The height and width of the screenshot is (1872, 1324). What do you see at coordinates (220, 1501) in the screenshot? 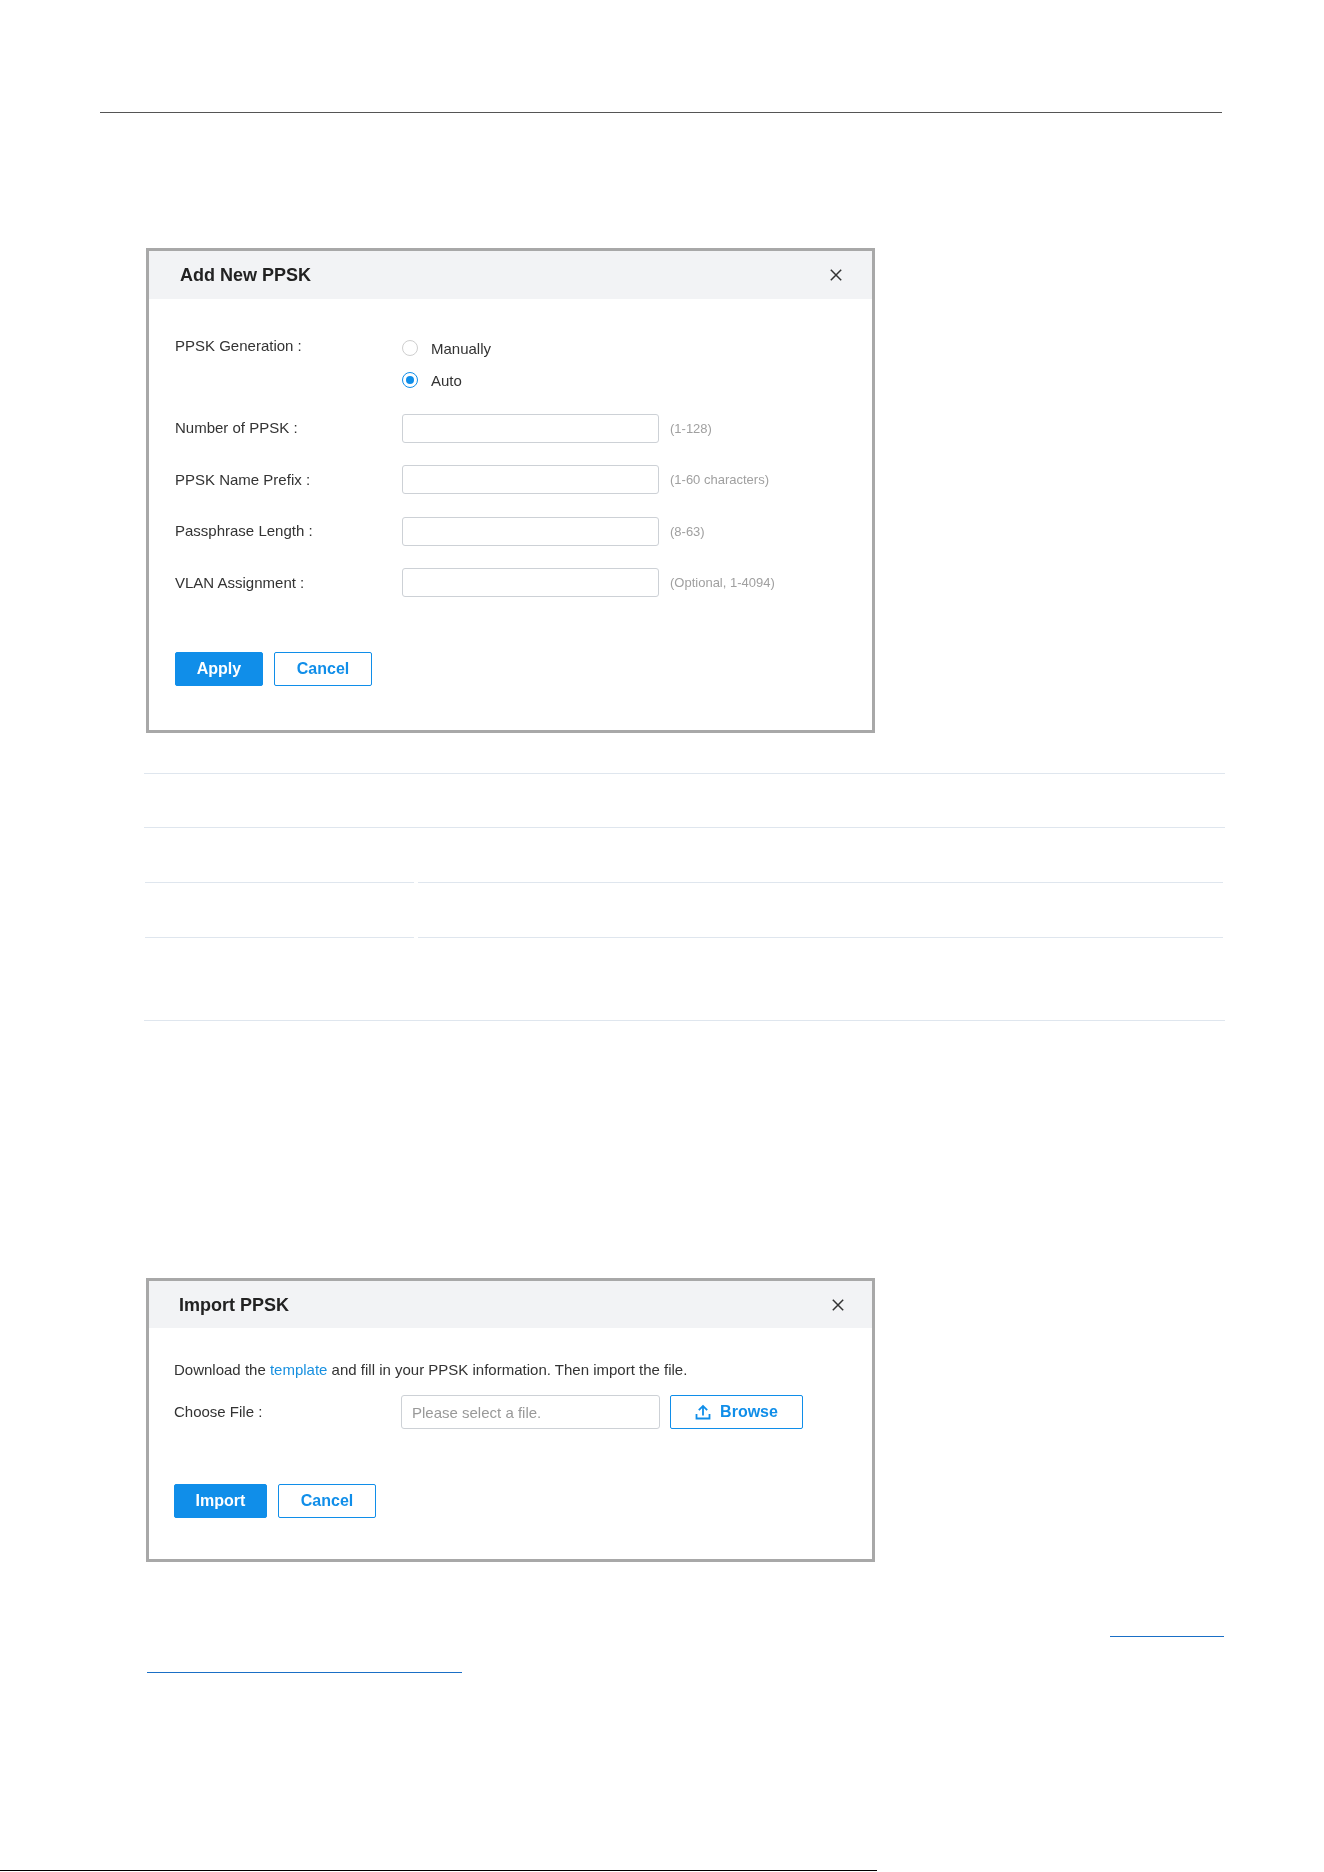
I see `import-button: Import` at bounding box center [220, 1501].